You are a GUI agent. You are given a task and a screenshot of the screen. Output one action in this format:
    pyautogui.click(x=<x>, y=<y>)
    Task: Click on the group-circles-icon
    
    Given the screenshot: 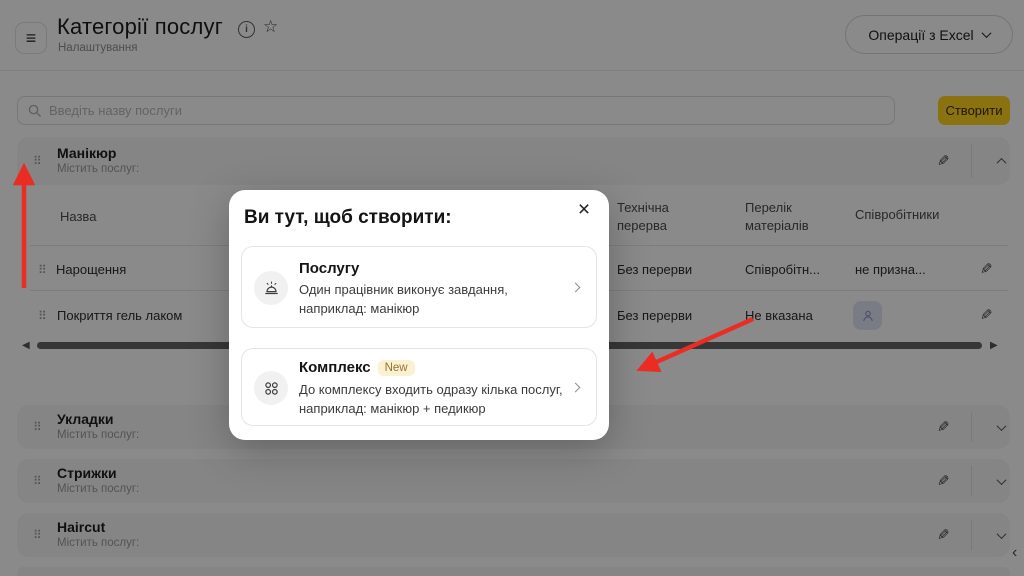 What is the action you would take?
    pyautogui.click(x=271, y=388)
    